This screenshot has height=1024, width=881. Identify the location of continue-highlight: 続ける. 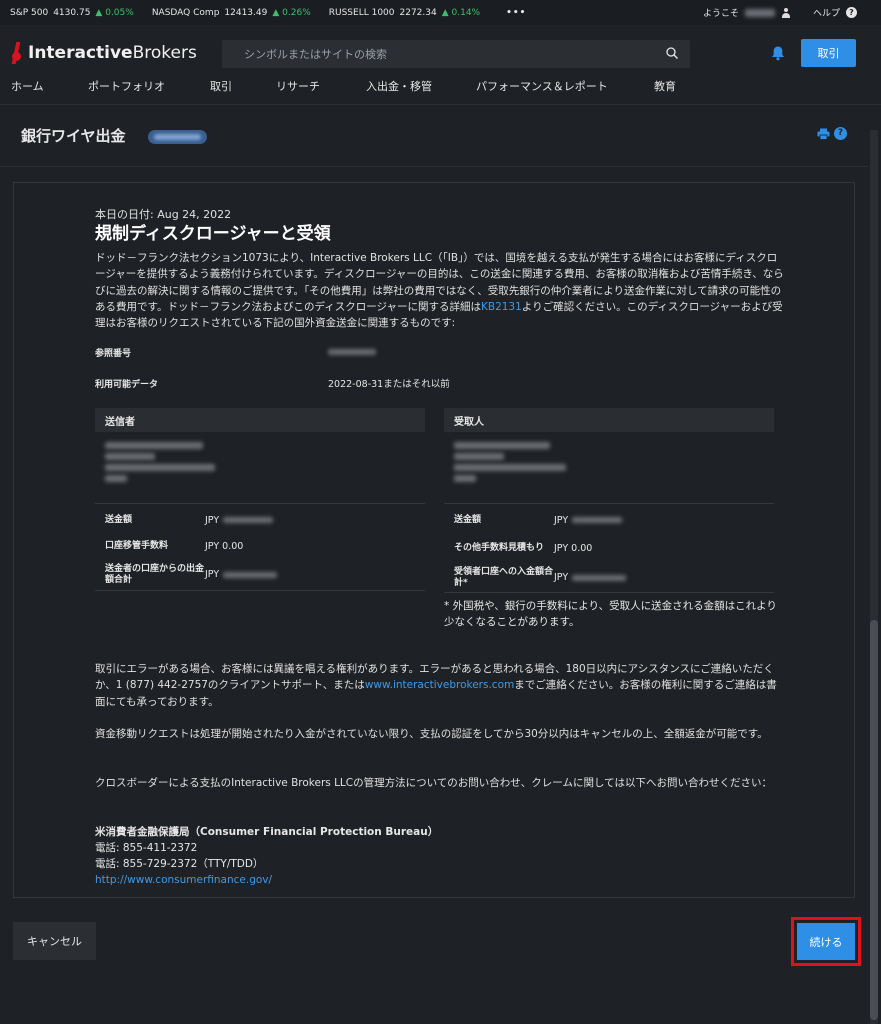
(826, 941).